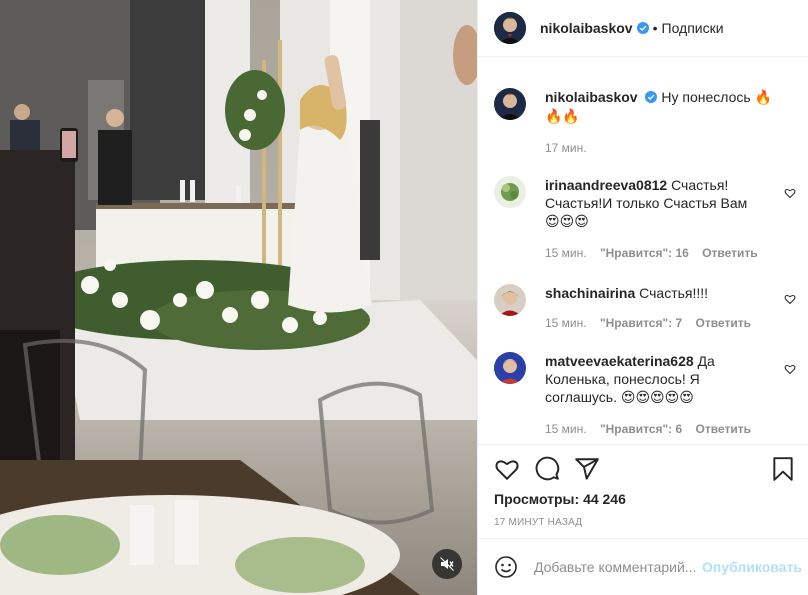  Describe the element at coordinates (506, 567) in the screenshot. I see `smiley-icon` at that location.